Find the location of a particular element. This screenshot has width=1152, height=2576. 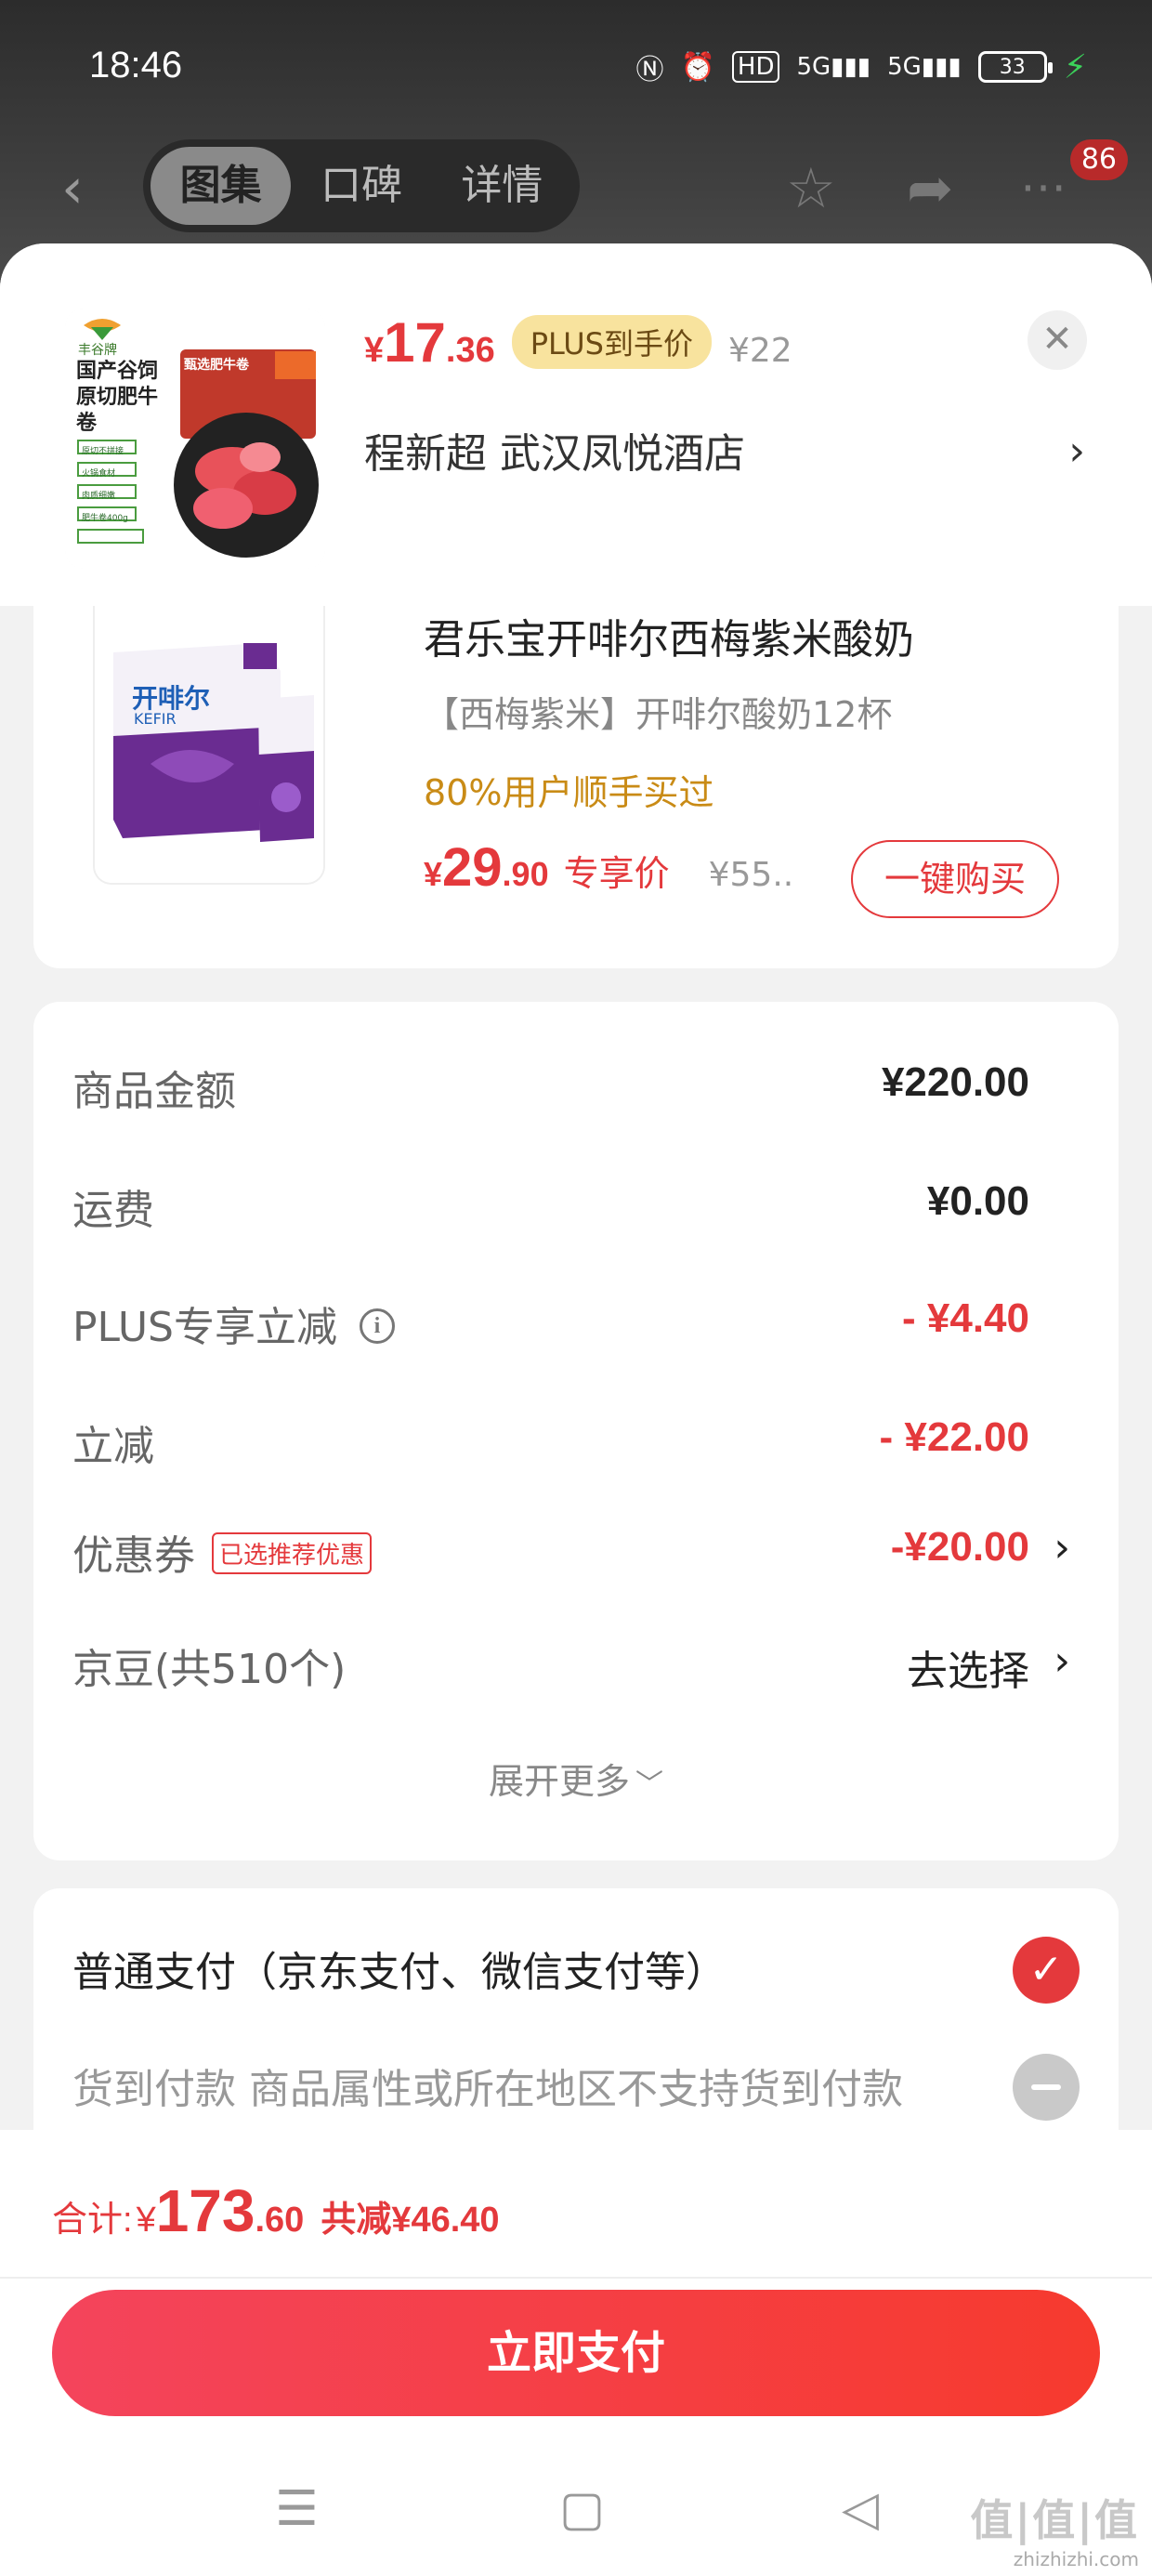

thumb-title: 国产谷饲原切肥牛卷 is located at coordinates (117, 397).